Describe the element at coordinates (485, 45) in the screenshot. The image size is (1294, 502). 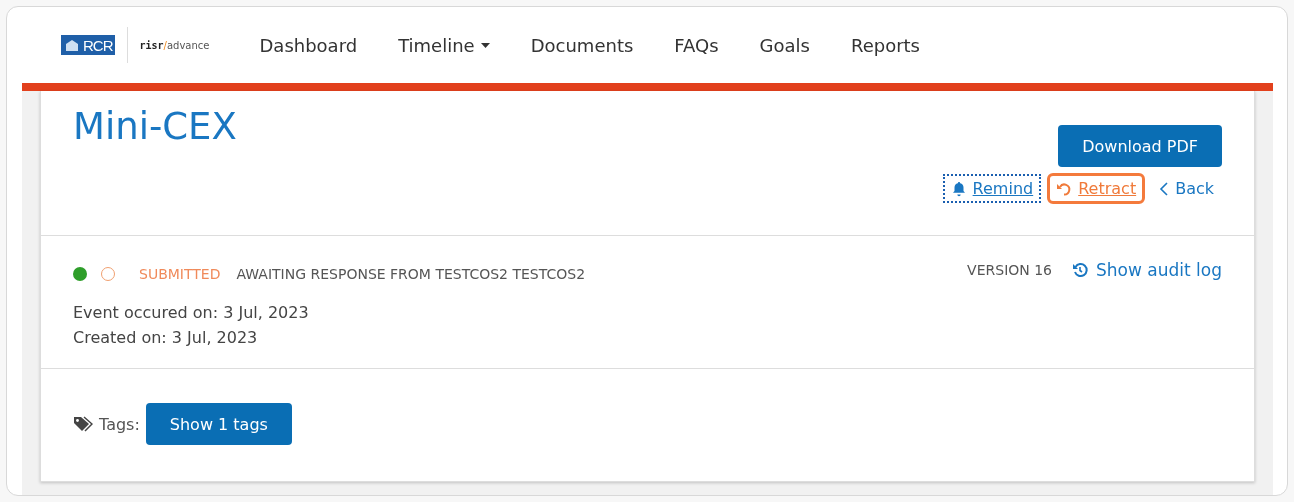
I see `caret-icon` at that location.